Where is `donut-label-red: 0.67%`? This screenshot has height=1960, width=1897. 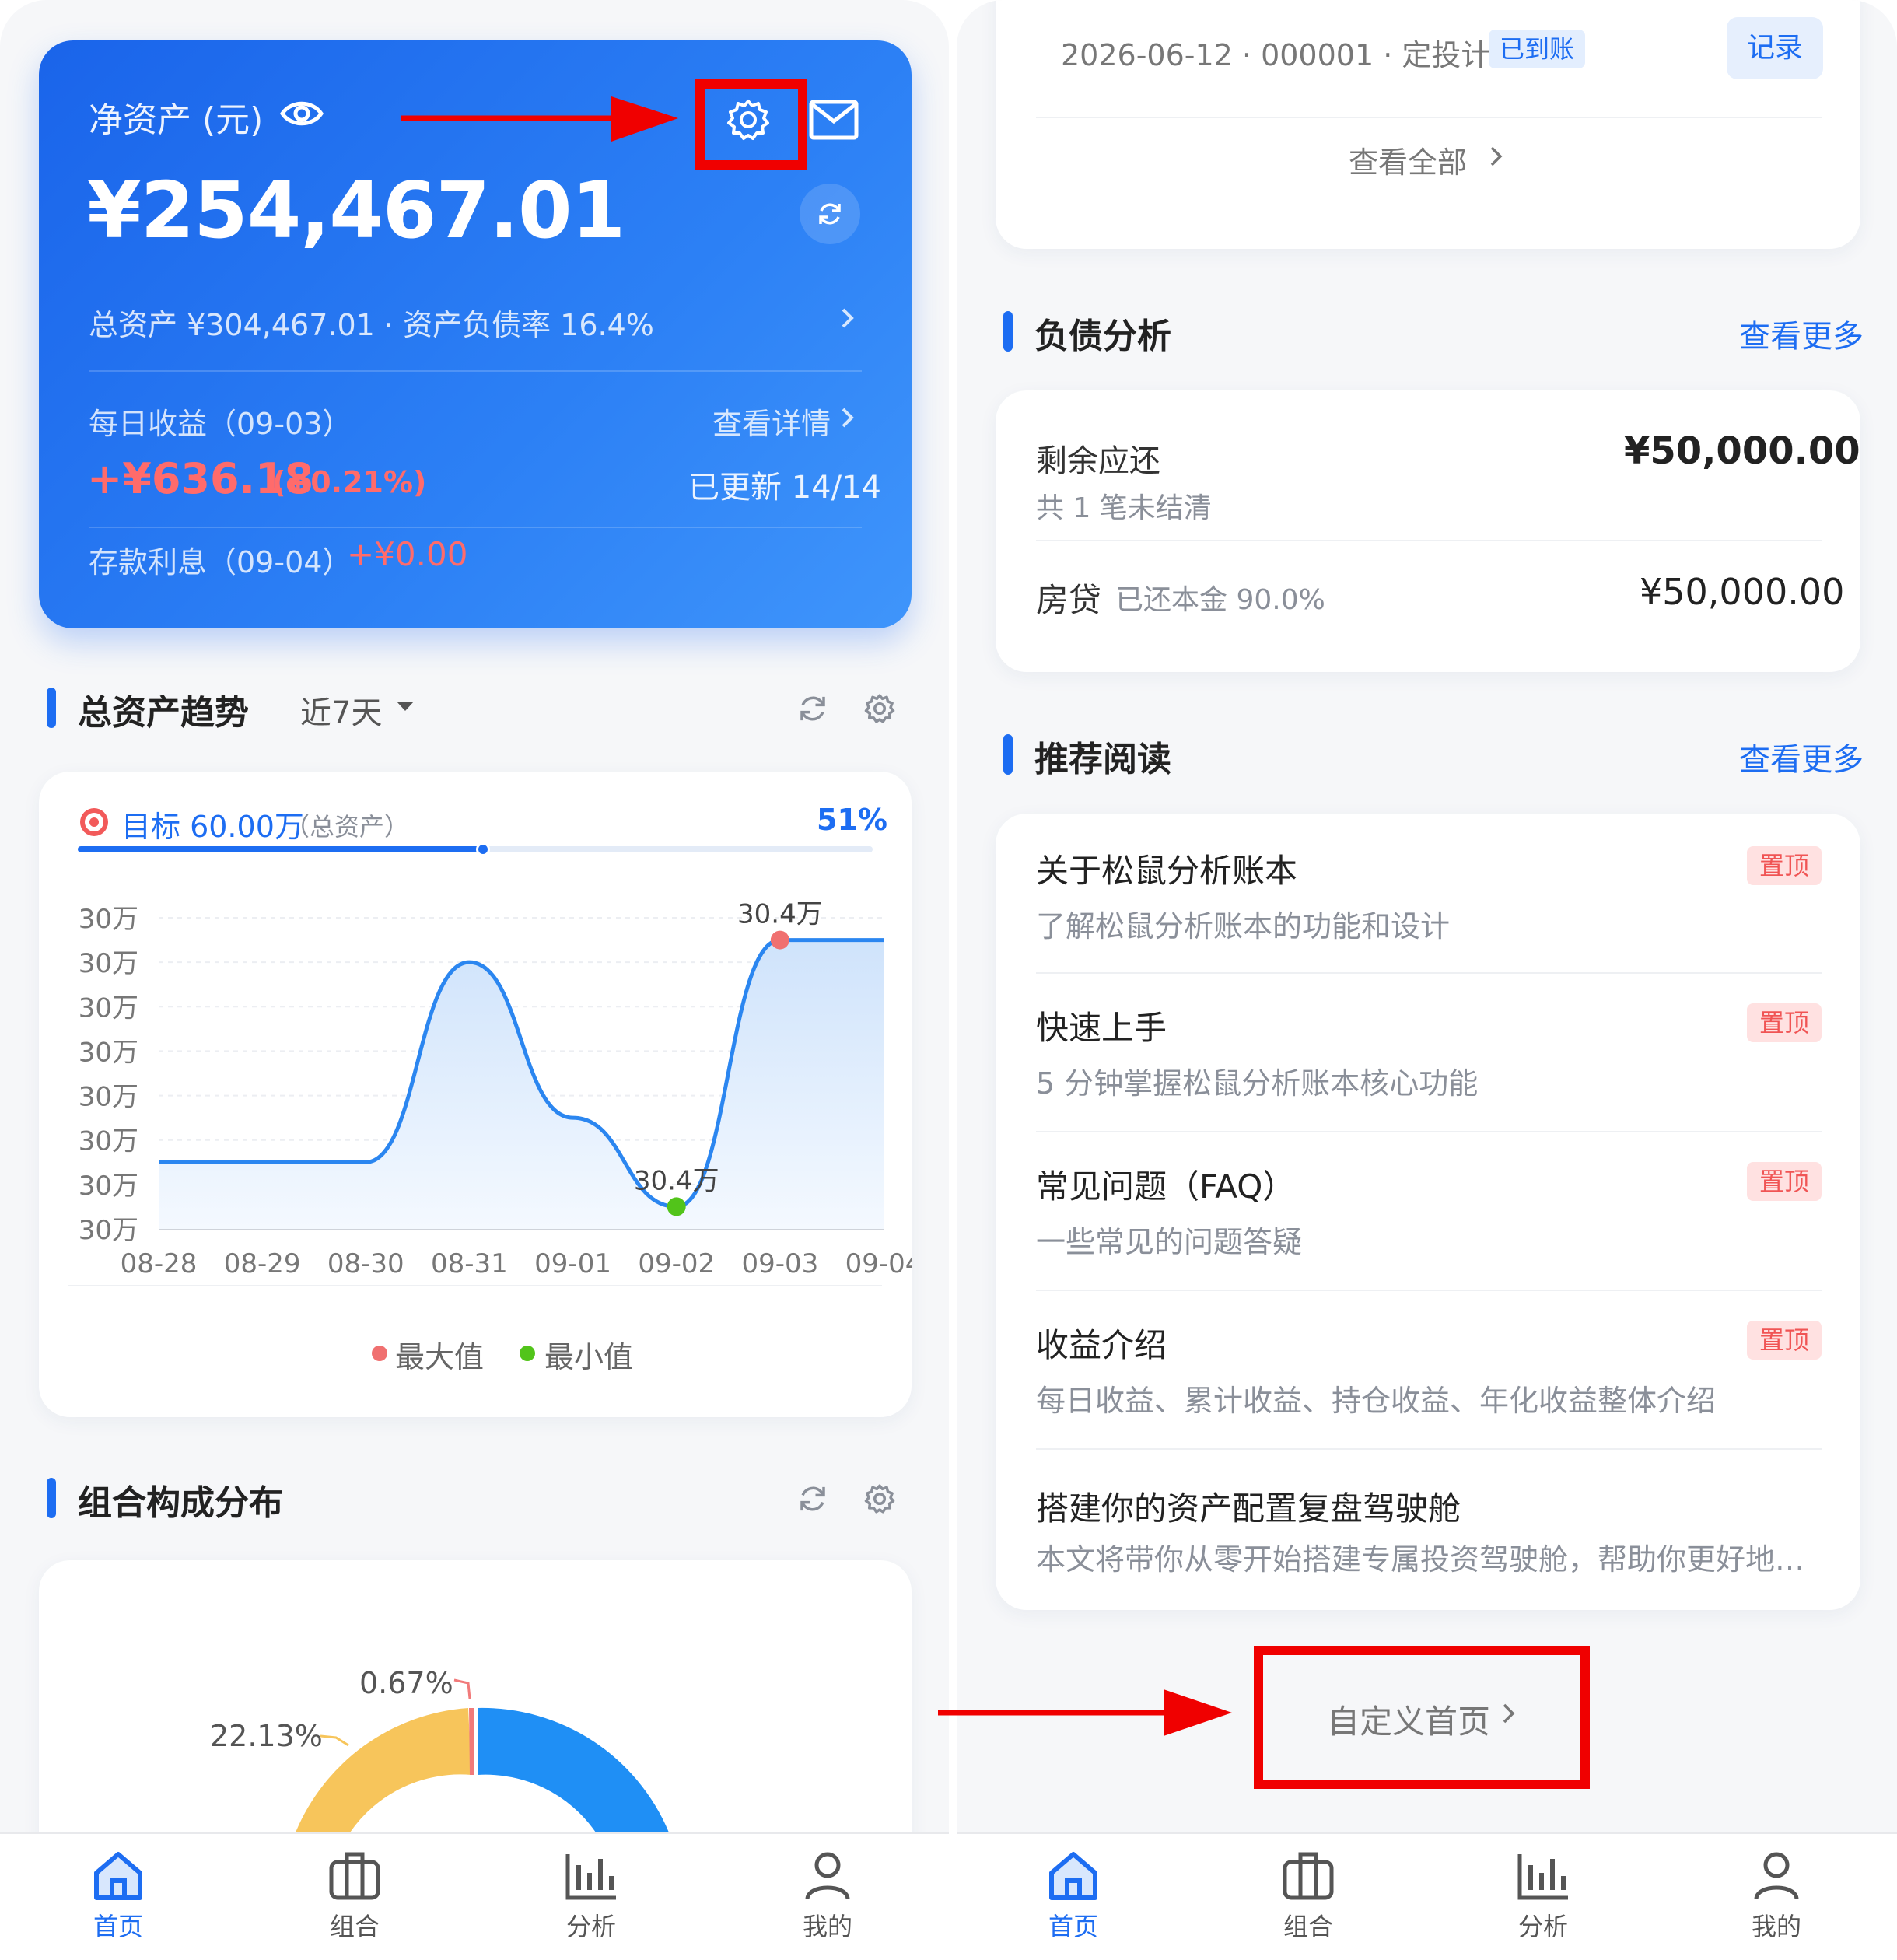 donut-label-red: 0.67% is located at coordinates (406, 1683).